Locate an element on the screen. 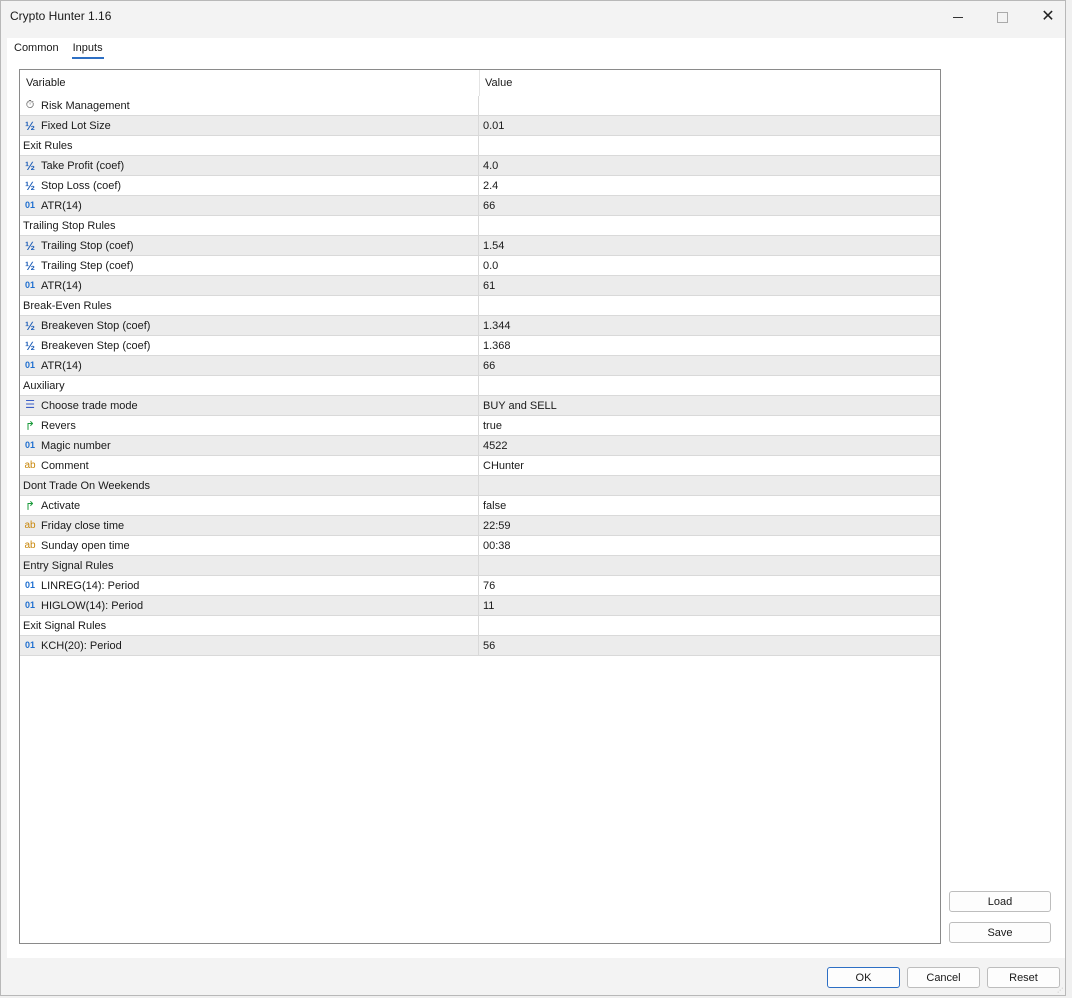 This screenshot has width=1072, height=998. value-cell: 0.01 is located at coordinates (493, 125).